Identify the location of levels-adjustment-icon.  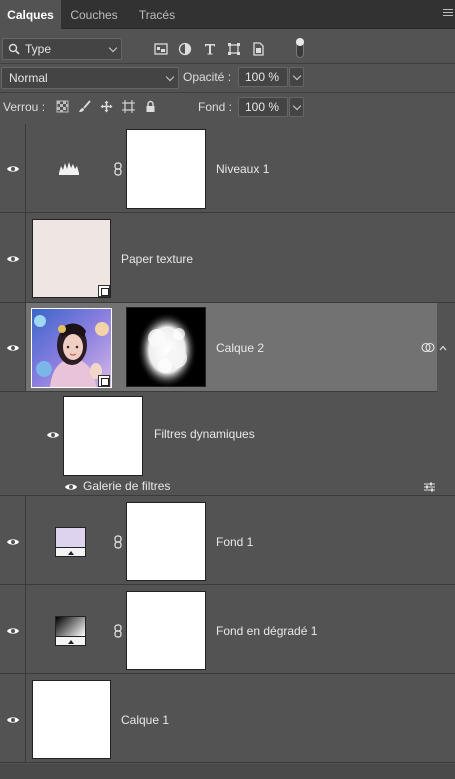
(69, 168).